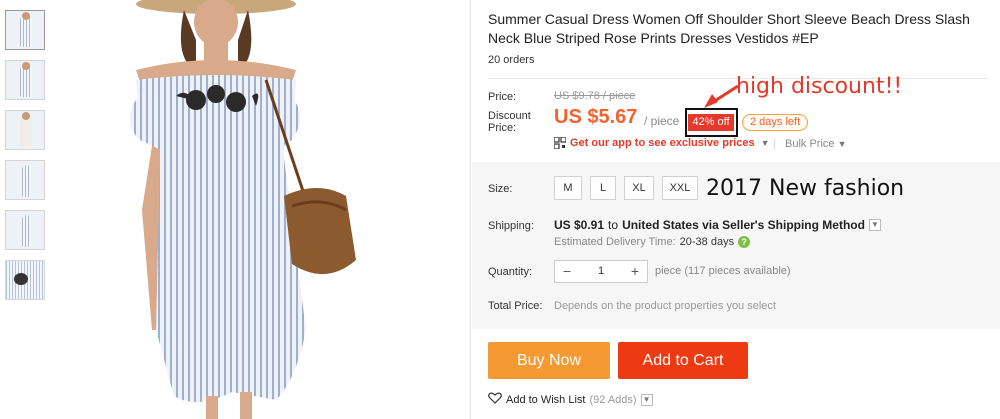 Image resolution: width=1000 pixels, height=419 pixels. What do you see at coordinates (744, 242) in the screenshot?
I see `help-icon: ?` at bounding box center [744, 242].